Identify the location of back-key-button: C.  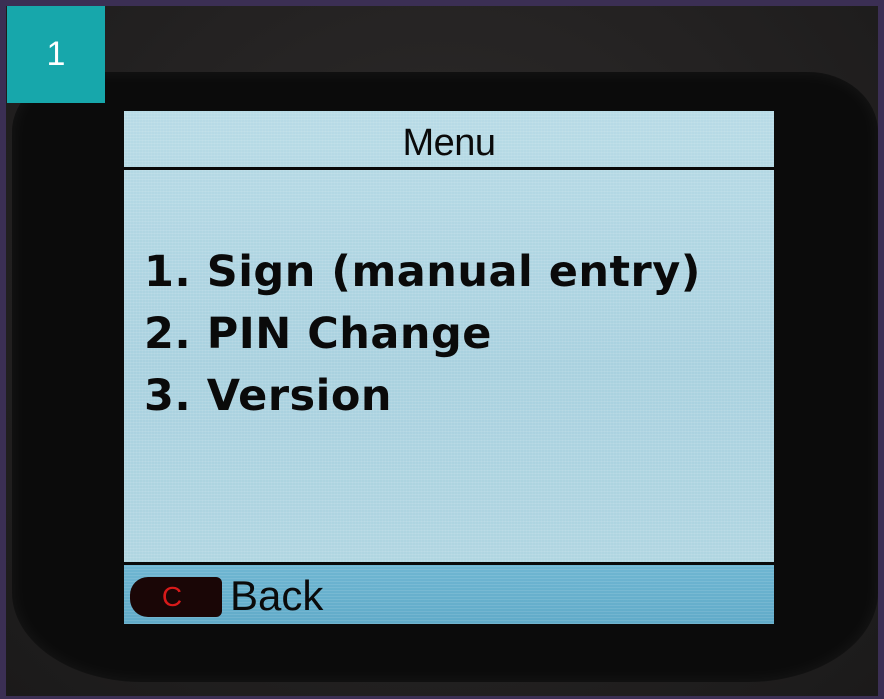
(176, 597).